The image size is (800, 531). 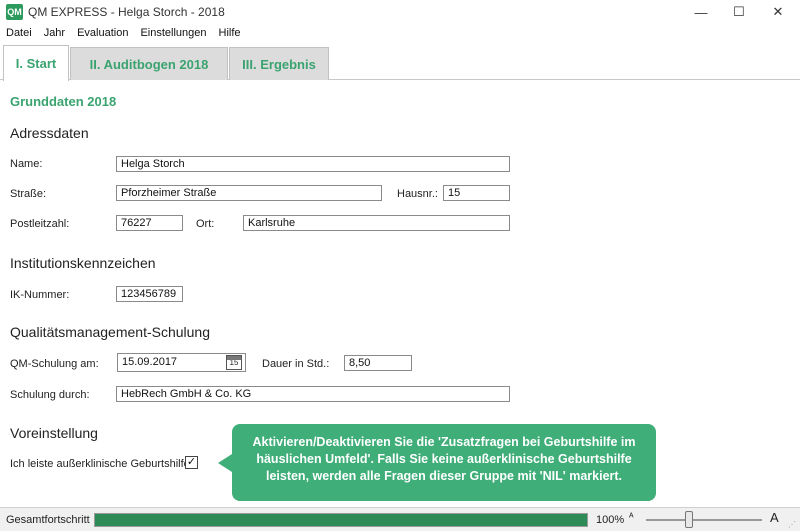 I want to click on menu-evaluation: Evaluation, so click(x=102, y=34).